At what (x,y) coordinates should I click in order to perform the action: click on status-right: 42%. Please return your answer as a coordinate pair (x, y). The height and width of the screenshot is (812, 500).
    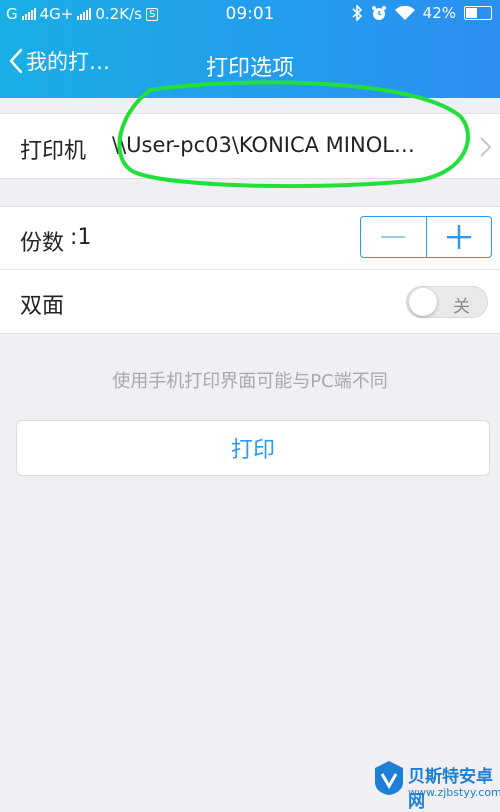
    Looking at the image, I should click on (422, 13).